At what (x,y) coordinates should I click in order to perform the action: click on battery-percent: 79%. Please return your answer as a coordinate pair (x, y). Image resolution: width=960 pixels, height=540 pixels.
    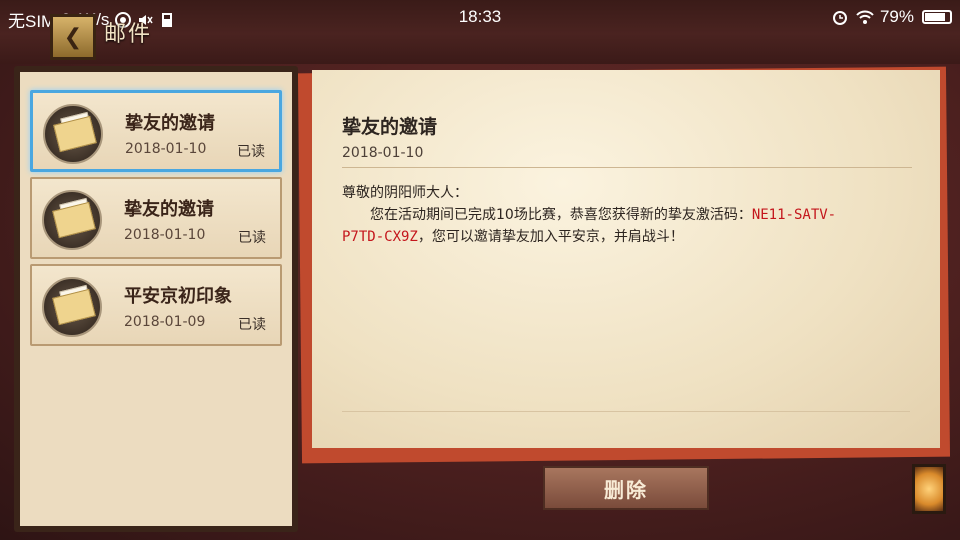
    Looking at the image, I should click on (896, 16).